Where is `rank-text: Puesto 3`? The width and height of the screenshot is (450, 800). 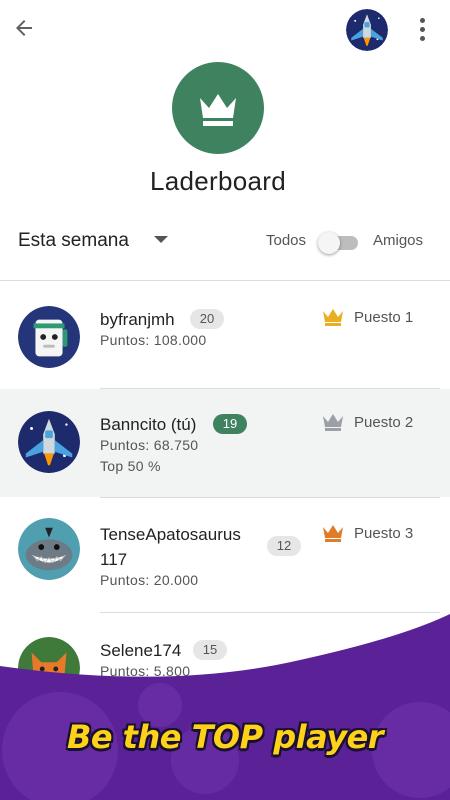
rank-text: Puesto 3 is located at coordinates (384, 533).